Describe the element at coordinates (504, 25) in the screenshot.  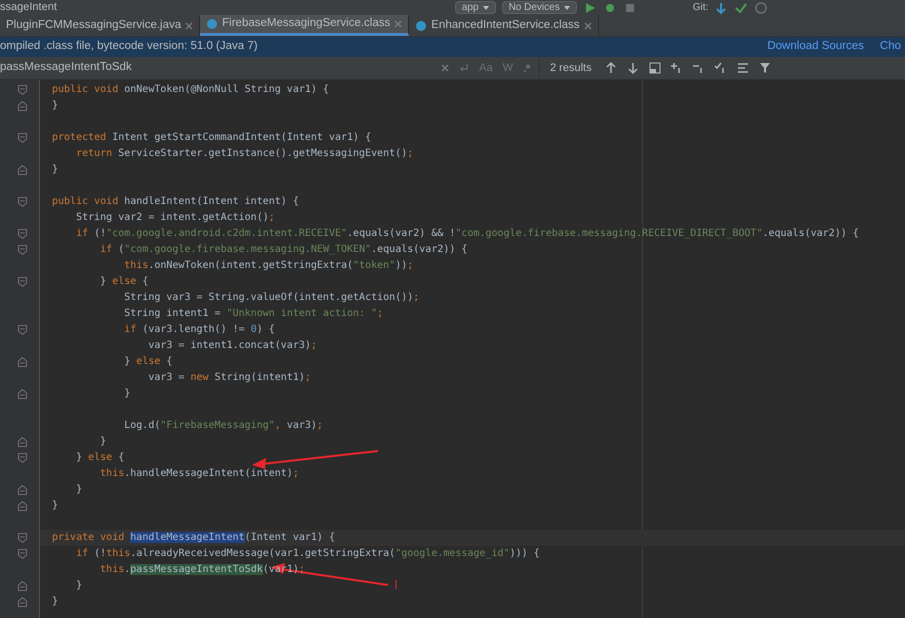
I see `editor-tab: EnhancedIntentService.class` at that location.